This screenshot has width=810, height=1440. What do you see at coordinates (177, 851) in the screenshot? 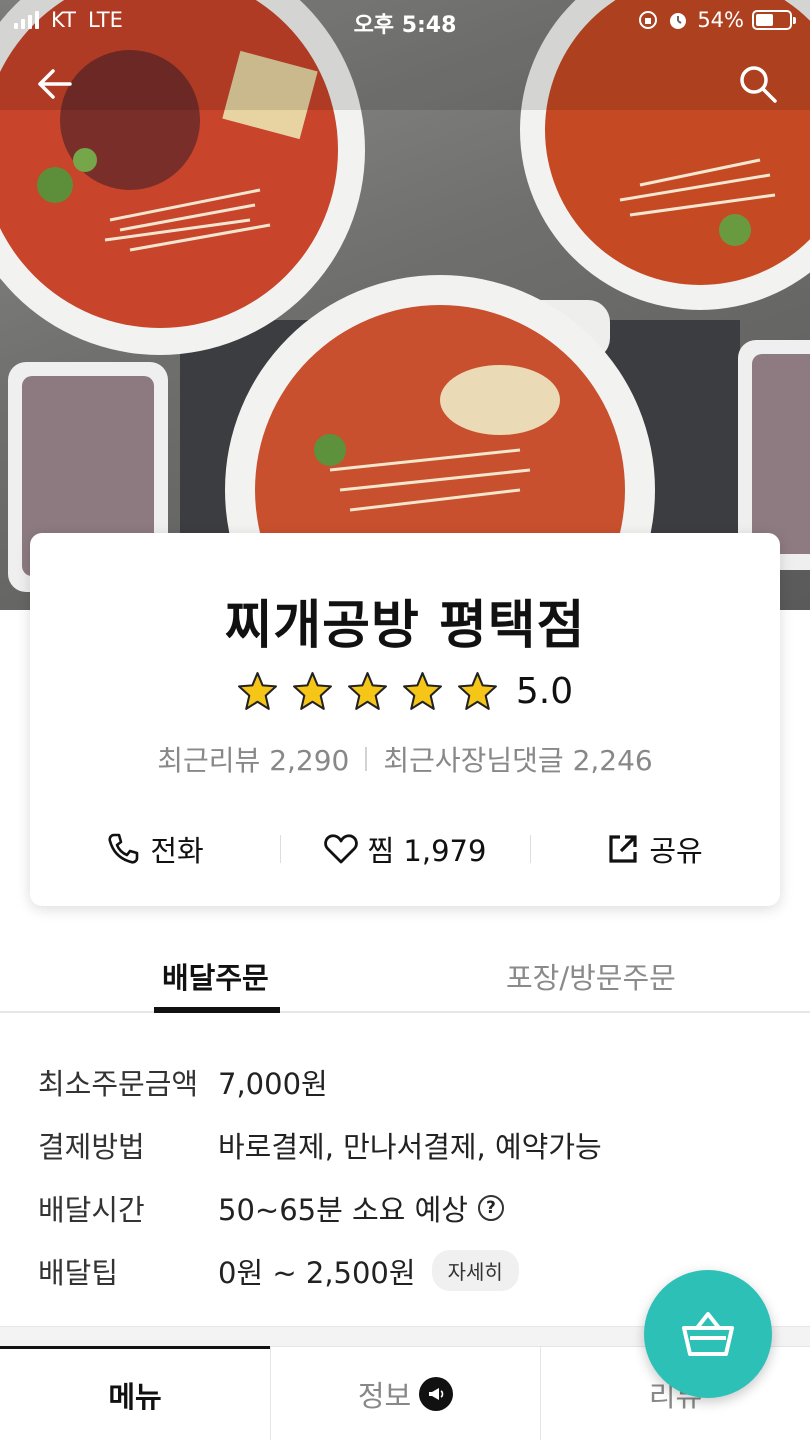
I see `call-label: 전화` at bounding box center [177, 851].